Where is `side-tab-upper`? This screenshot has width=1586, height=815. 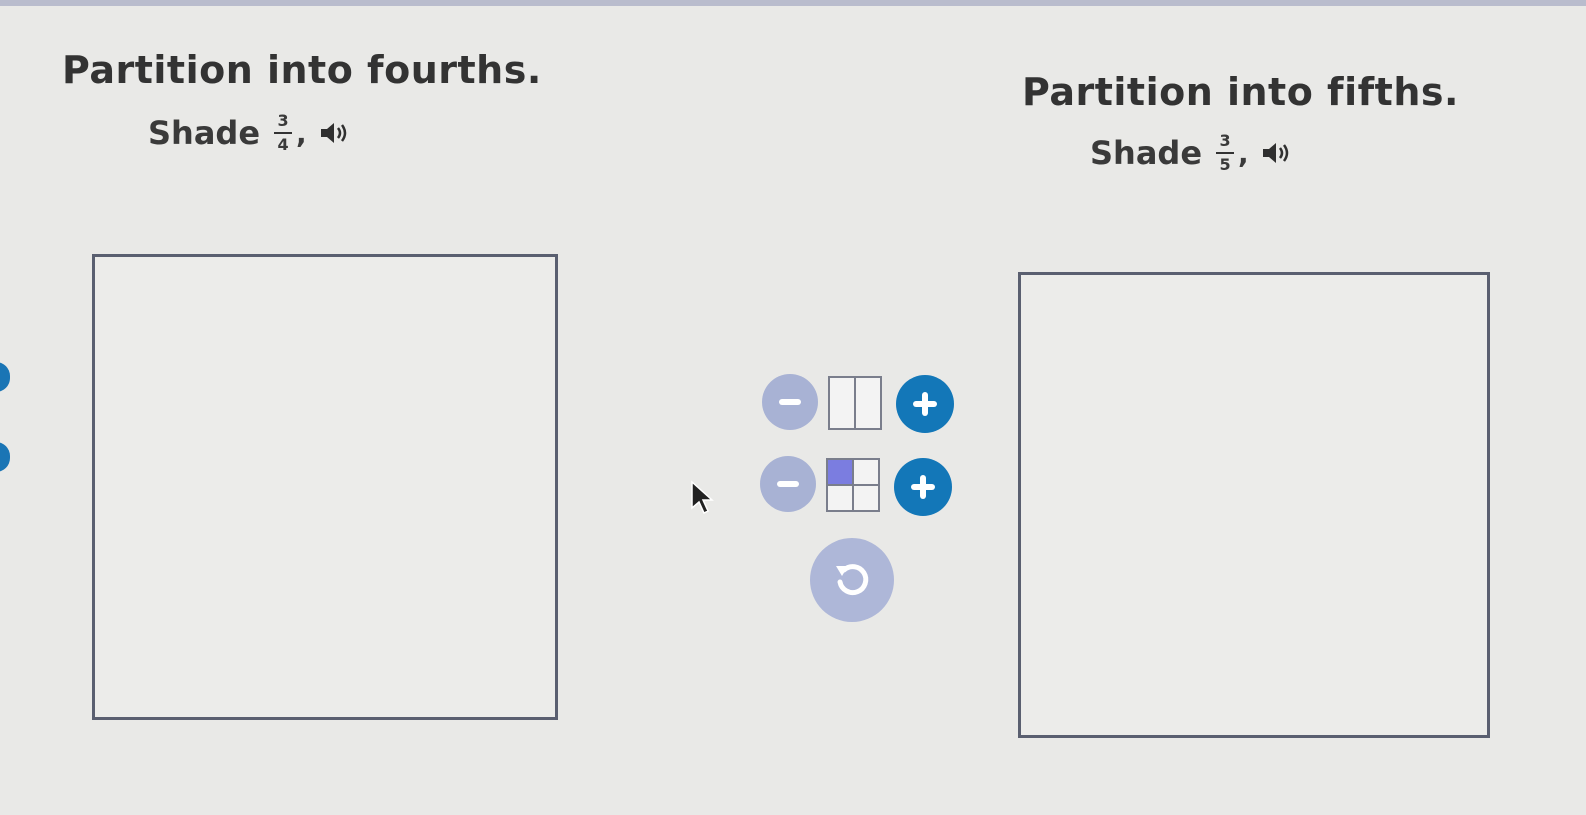 side-tab-upper is located at coordinates (5, 377).